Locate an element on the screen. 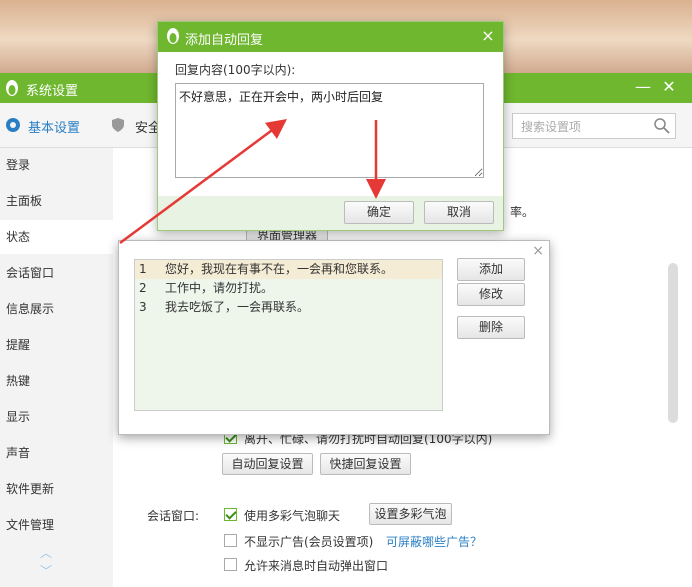 The height and width of the screenshot is (587, 692). shield-icon is located at coordinates (118, 125).